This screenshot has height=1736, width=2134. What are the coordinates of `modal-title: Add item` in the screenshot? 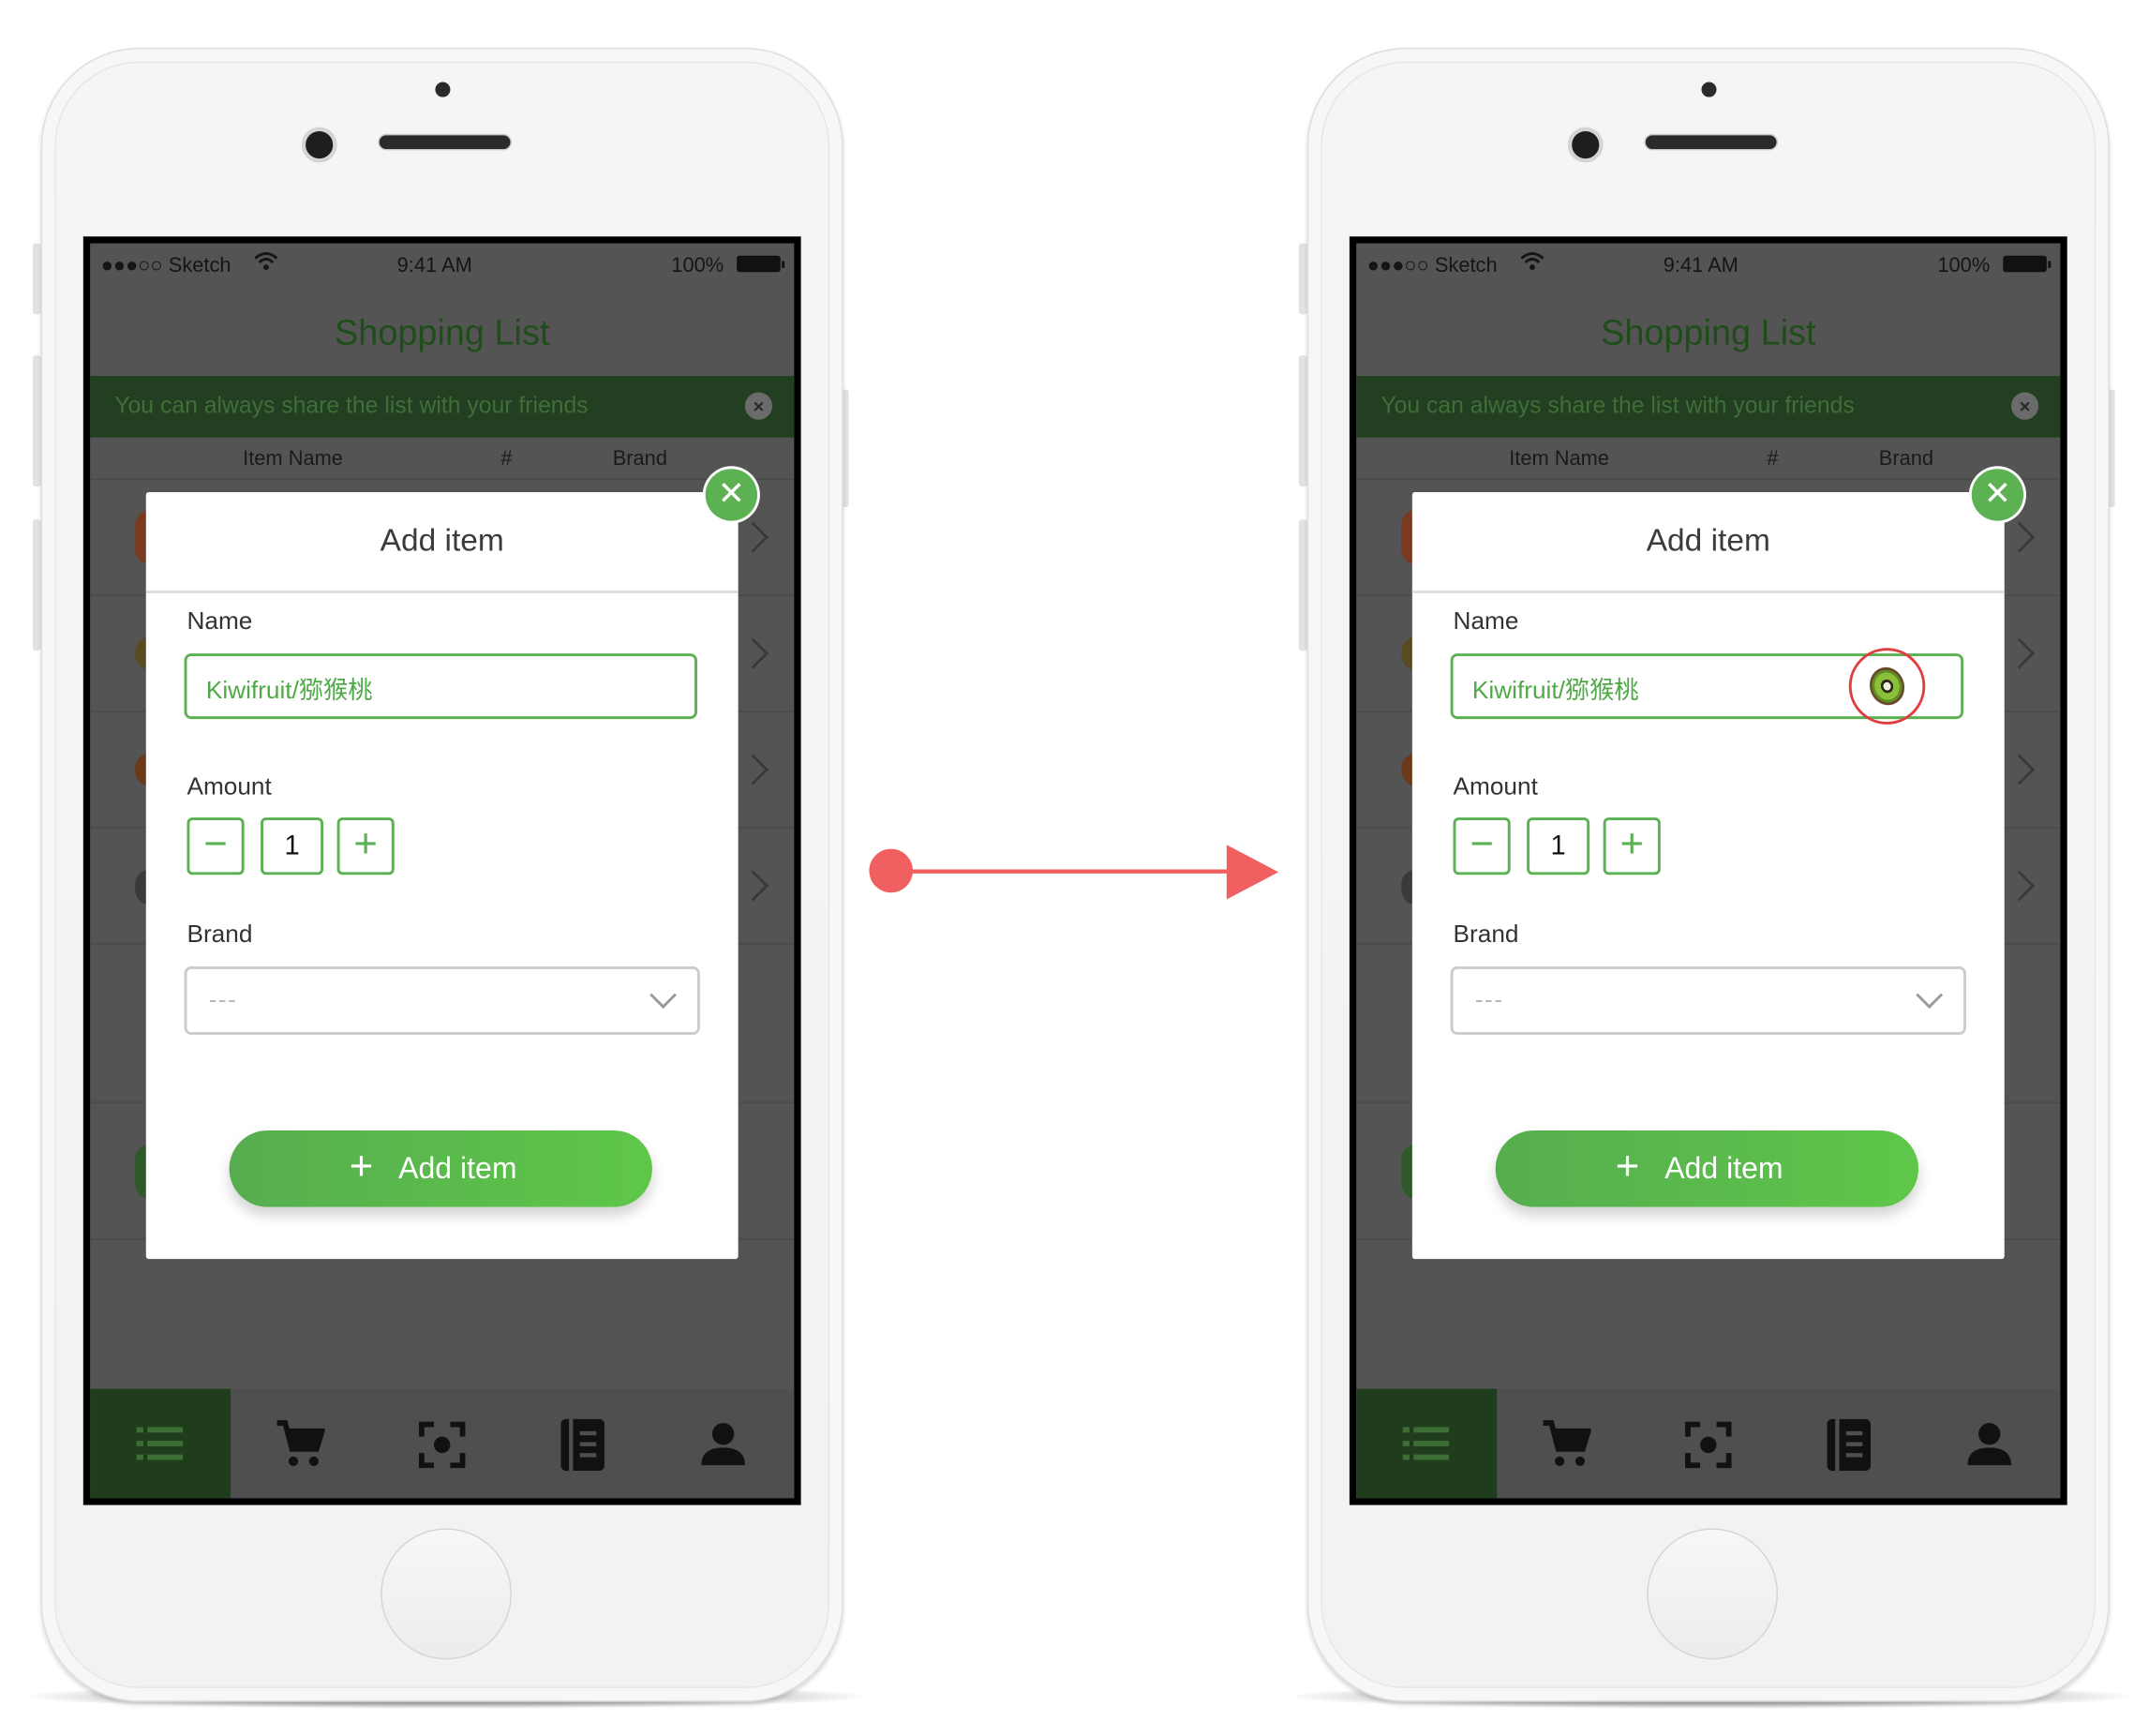 It's located at (1708, 540).